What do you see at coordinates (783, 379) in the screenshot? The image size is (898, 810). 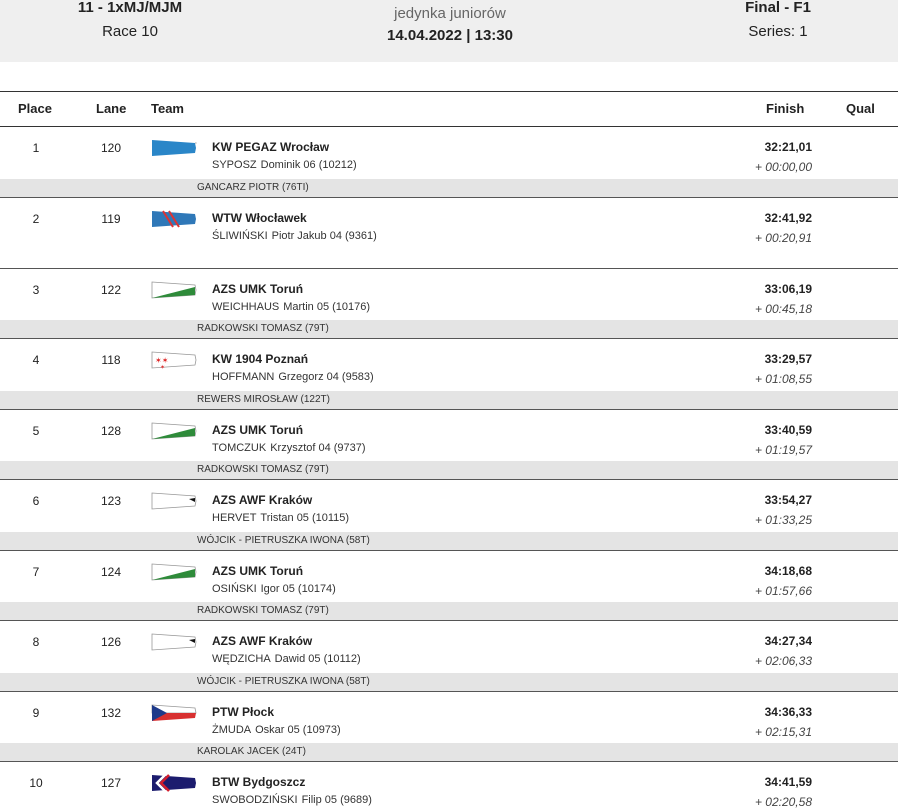 I see `result-time-difference: + 01:08,55` at bounding box center [783, 379].